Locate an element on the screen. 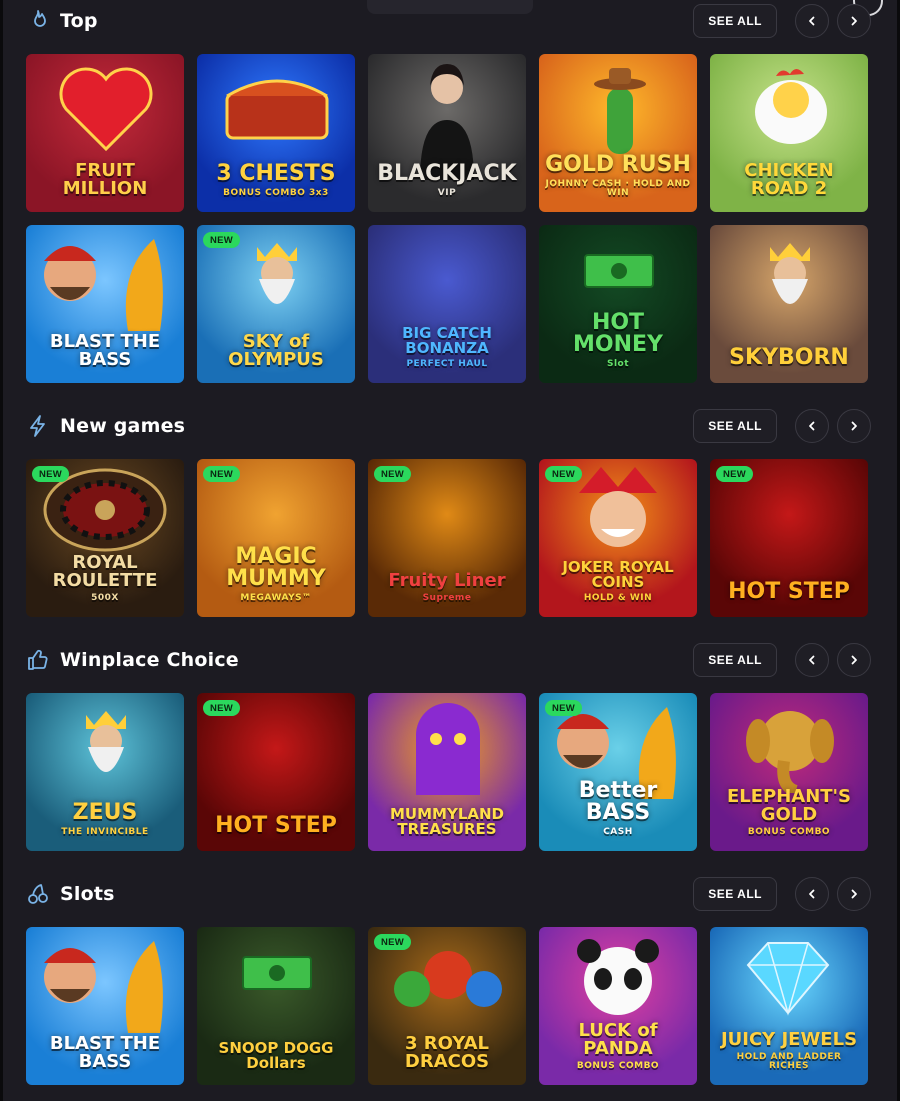  game-title: MAGIC MUMMY MEGAWAYS™ is located at coordinates (276, 574).